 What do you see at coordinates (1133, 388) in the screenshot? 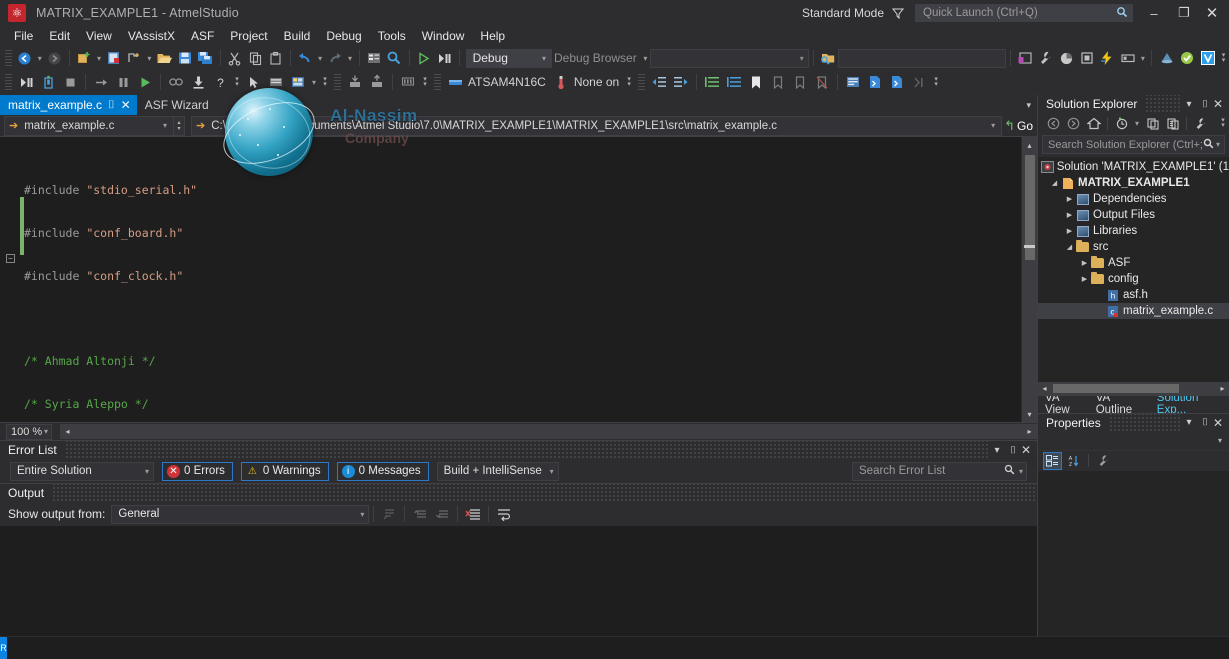
I see `solution-explorer-hscrollbar: ◂ ▸` at bounding box center [1133, 388].